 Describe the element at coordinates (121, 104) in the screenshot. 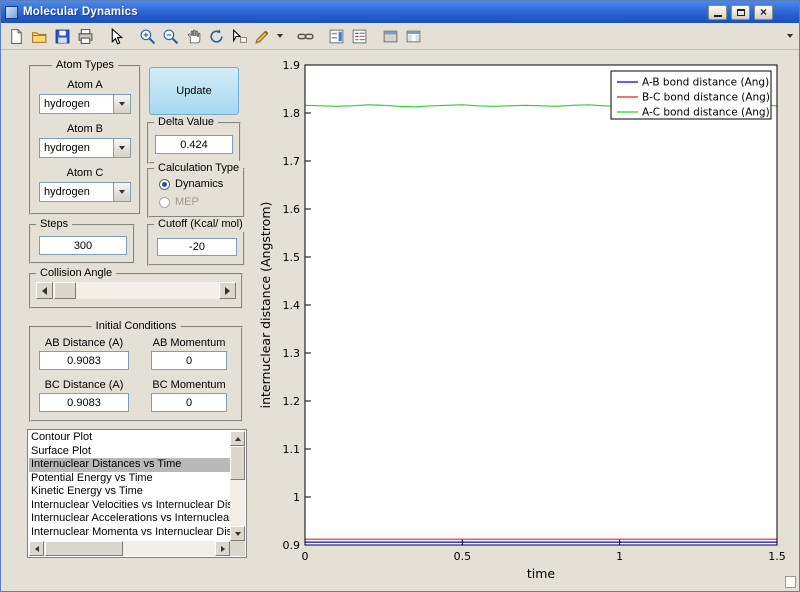

I see `atom-a-dropdown-button` at that location.